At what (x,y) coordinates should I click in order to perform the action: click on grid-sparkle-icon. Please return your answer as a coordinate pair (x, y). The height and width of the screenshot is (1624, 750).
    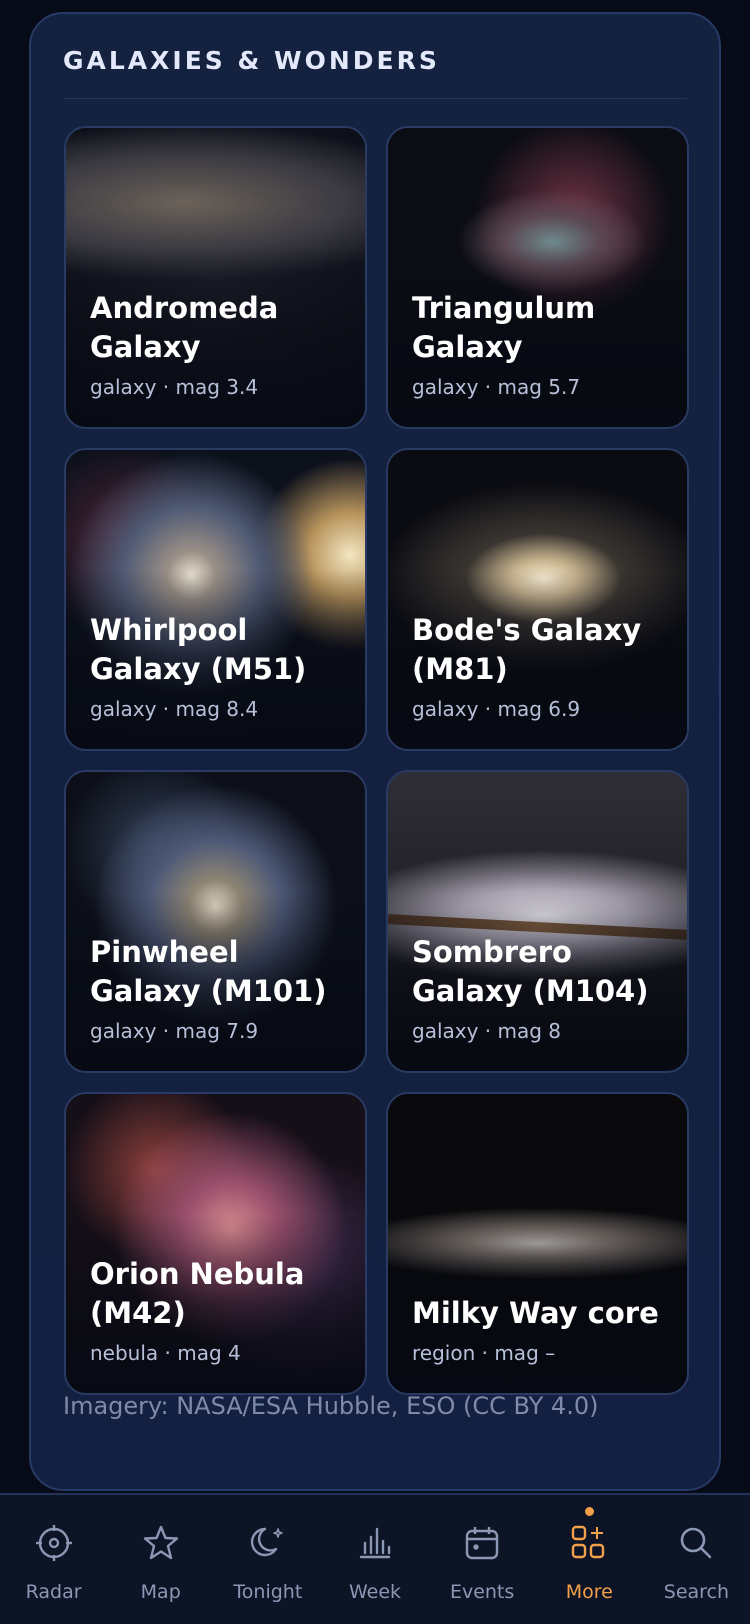
    Looking at the image, I should click on (588, 1542).